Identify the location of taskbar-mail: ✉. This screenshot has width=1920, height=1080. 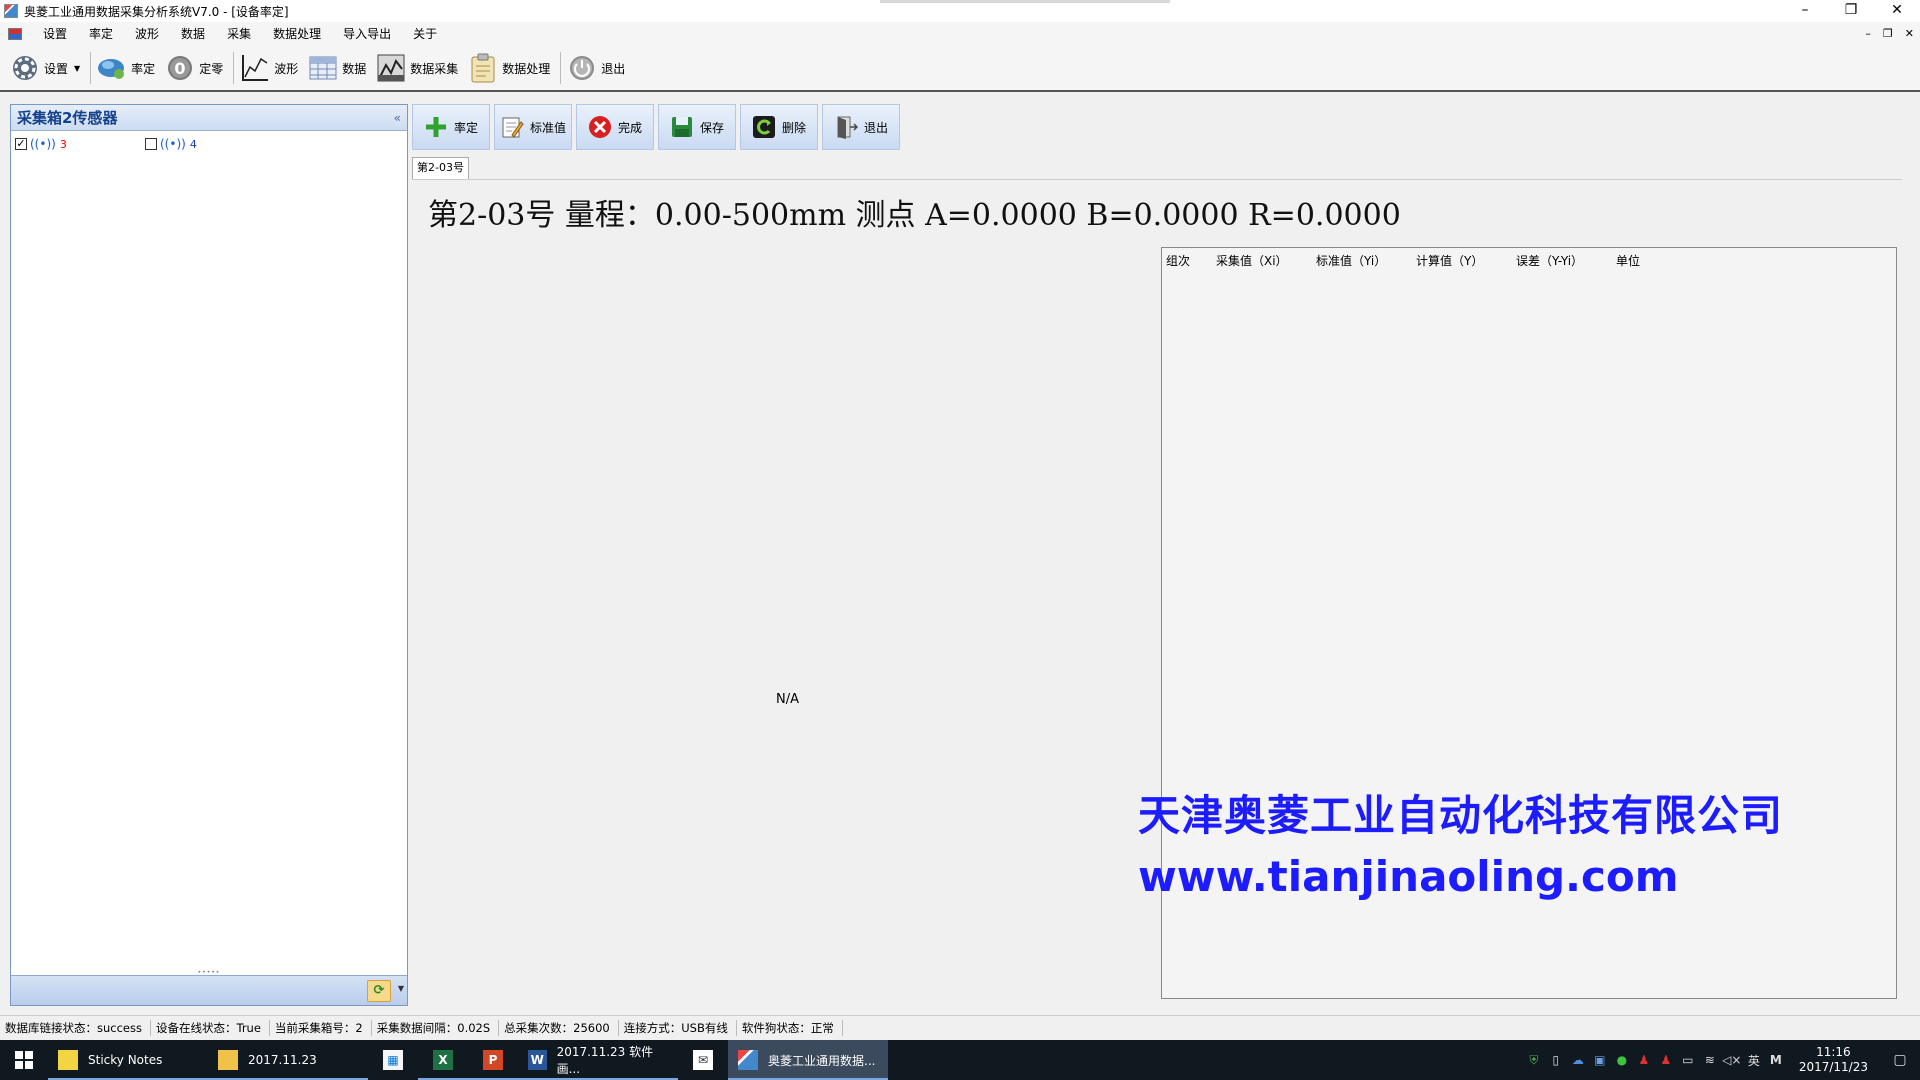
(703, 1060).